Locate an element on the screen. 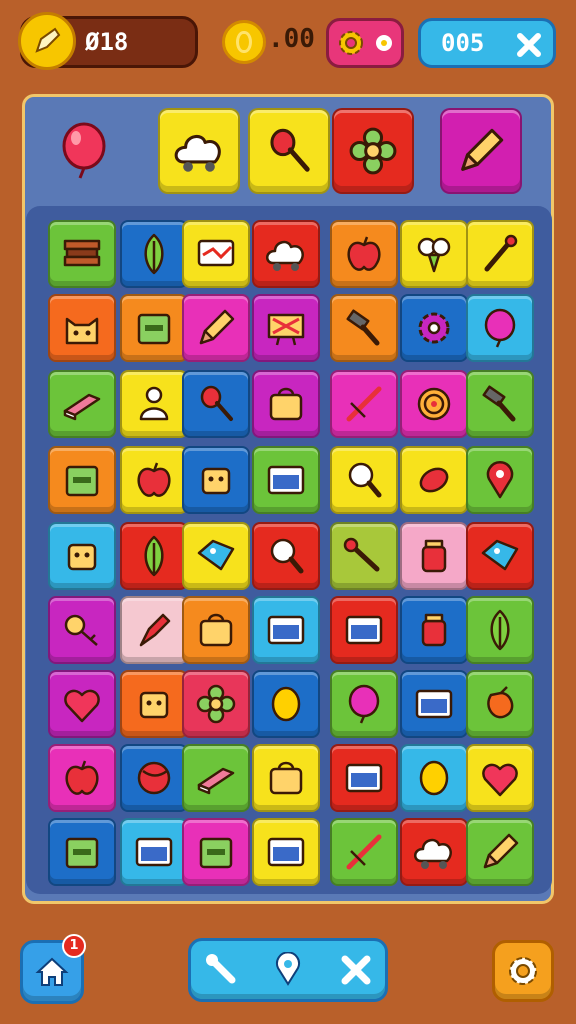 The width and height of the screenshot is (576, 1024). person-icon is located at coordinates (154, 403).